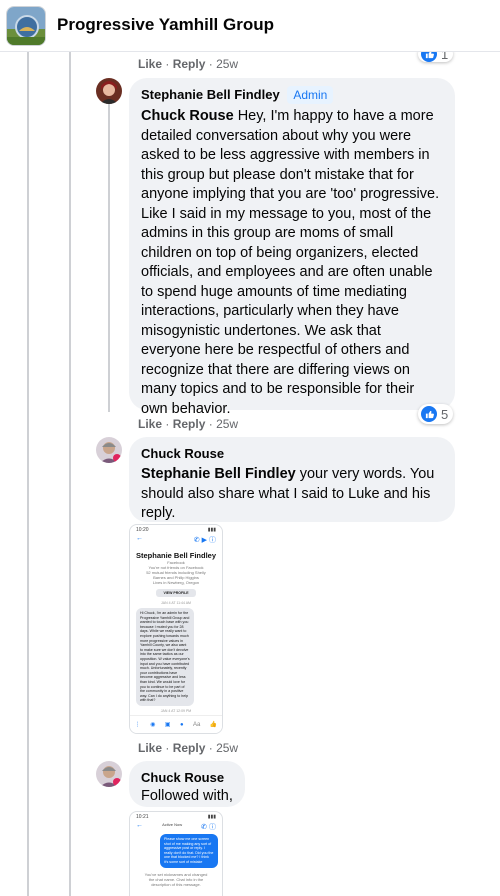  I want to click on phone-status-bar: 10:20 ▮▮▮, so click(176, 530).